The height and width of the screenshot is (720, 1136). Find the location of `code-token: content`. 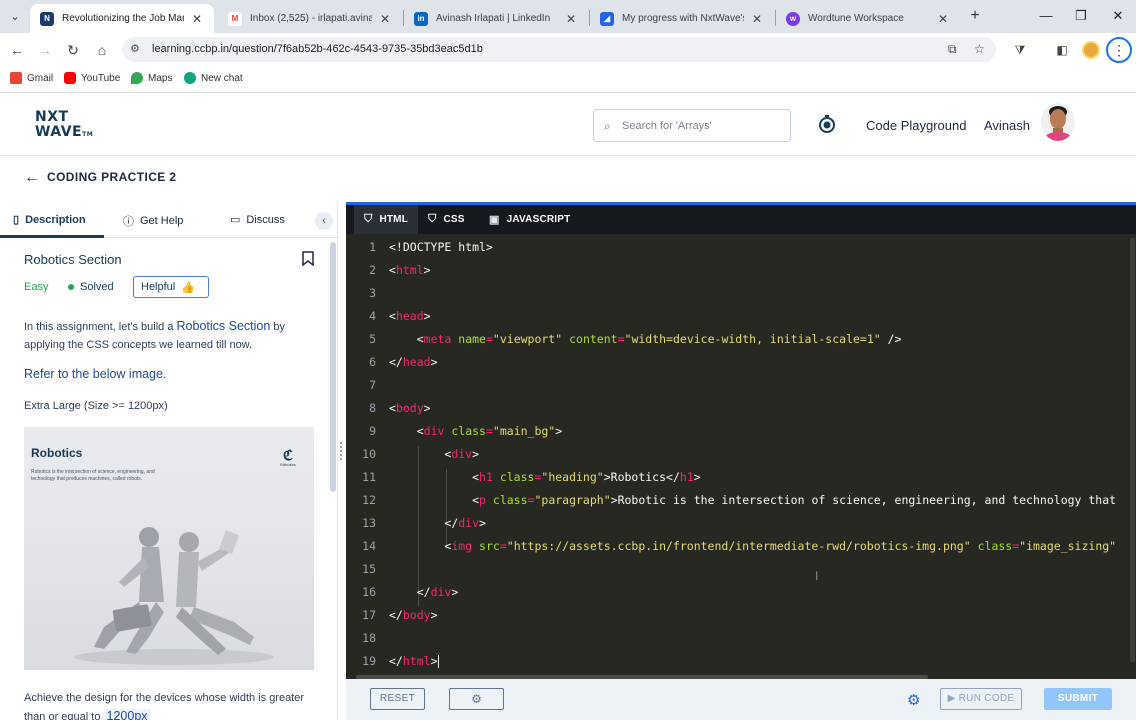

code-token: content is located at coordinates (593, 339).